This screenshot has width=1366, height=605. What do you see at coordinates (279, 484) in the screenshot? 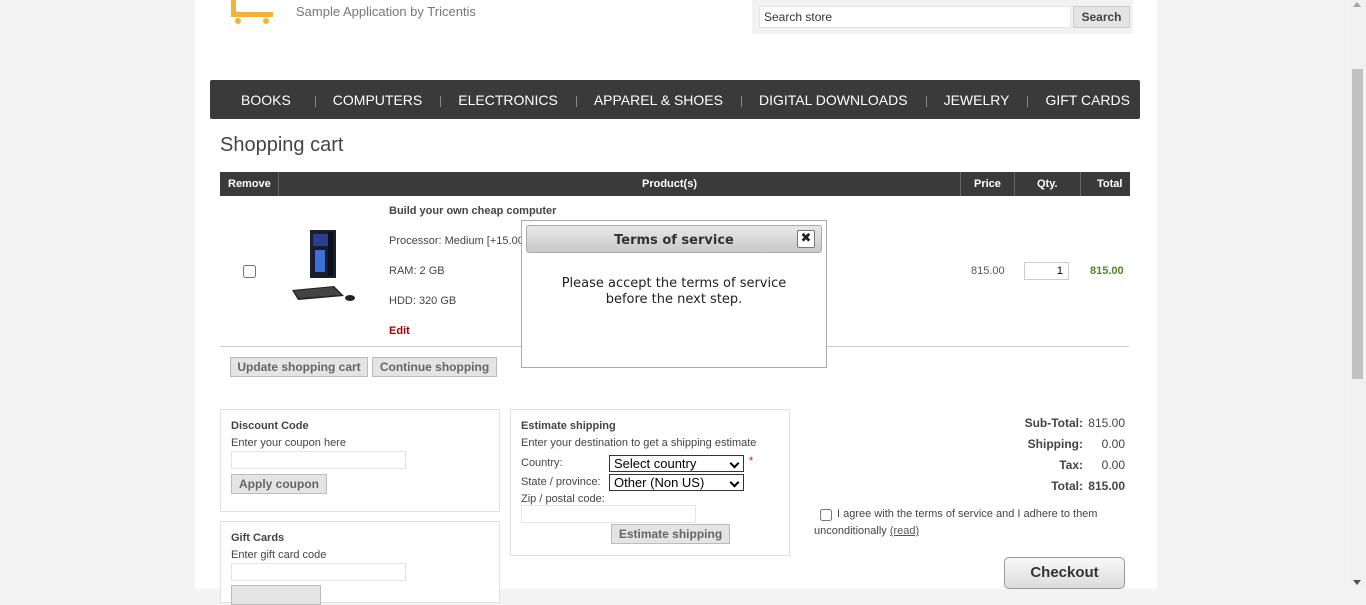
I see `apply-coupon-button: Apply coupon` at bounding box center [279, 484].